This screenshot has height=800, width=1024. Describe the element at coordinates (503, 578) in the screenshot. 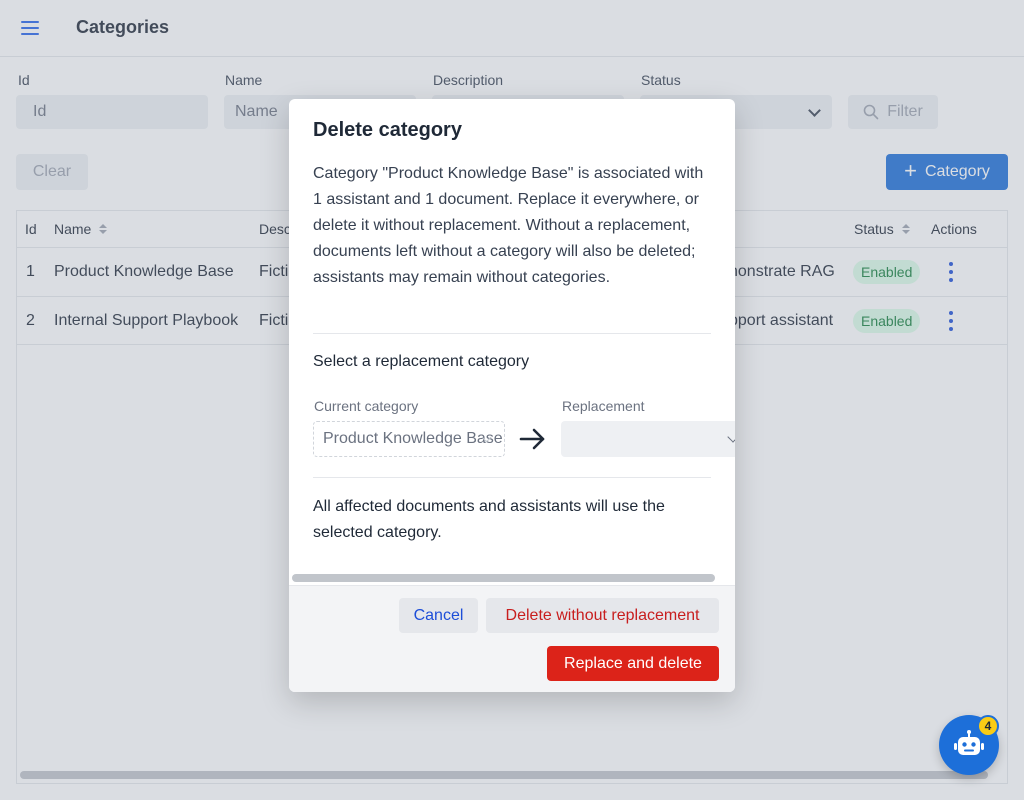

I see `dialog-horizontal-scrollbar` at that location.